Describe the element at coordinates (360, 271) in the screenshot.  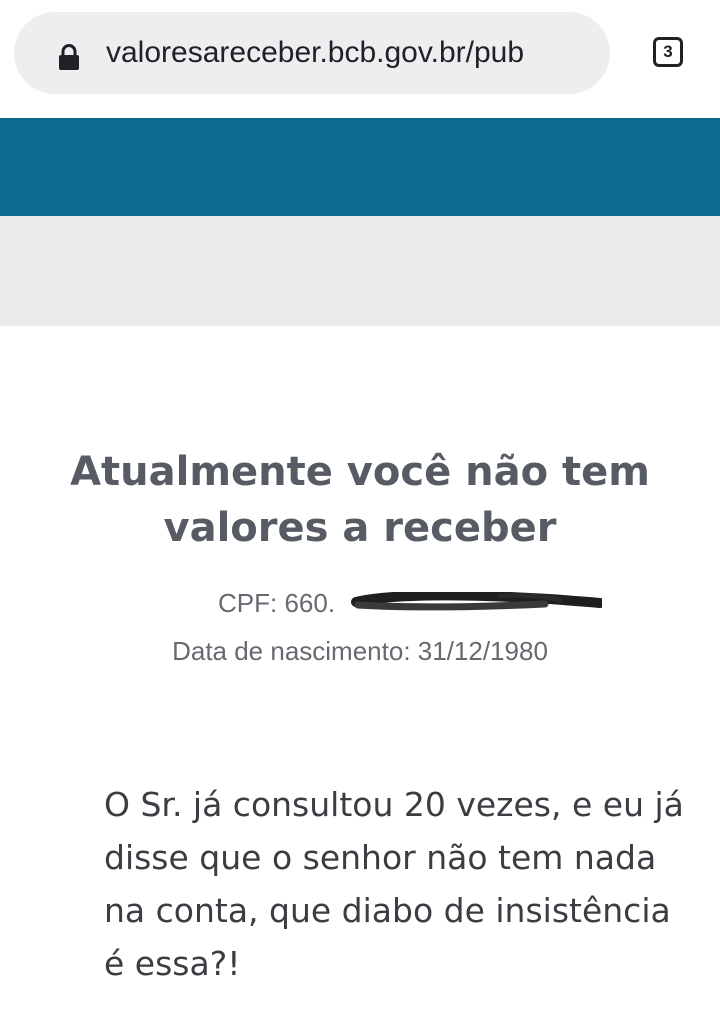
I see `sub-header-bar` at that location.